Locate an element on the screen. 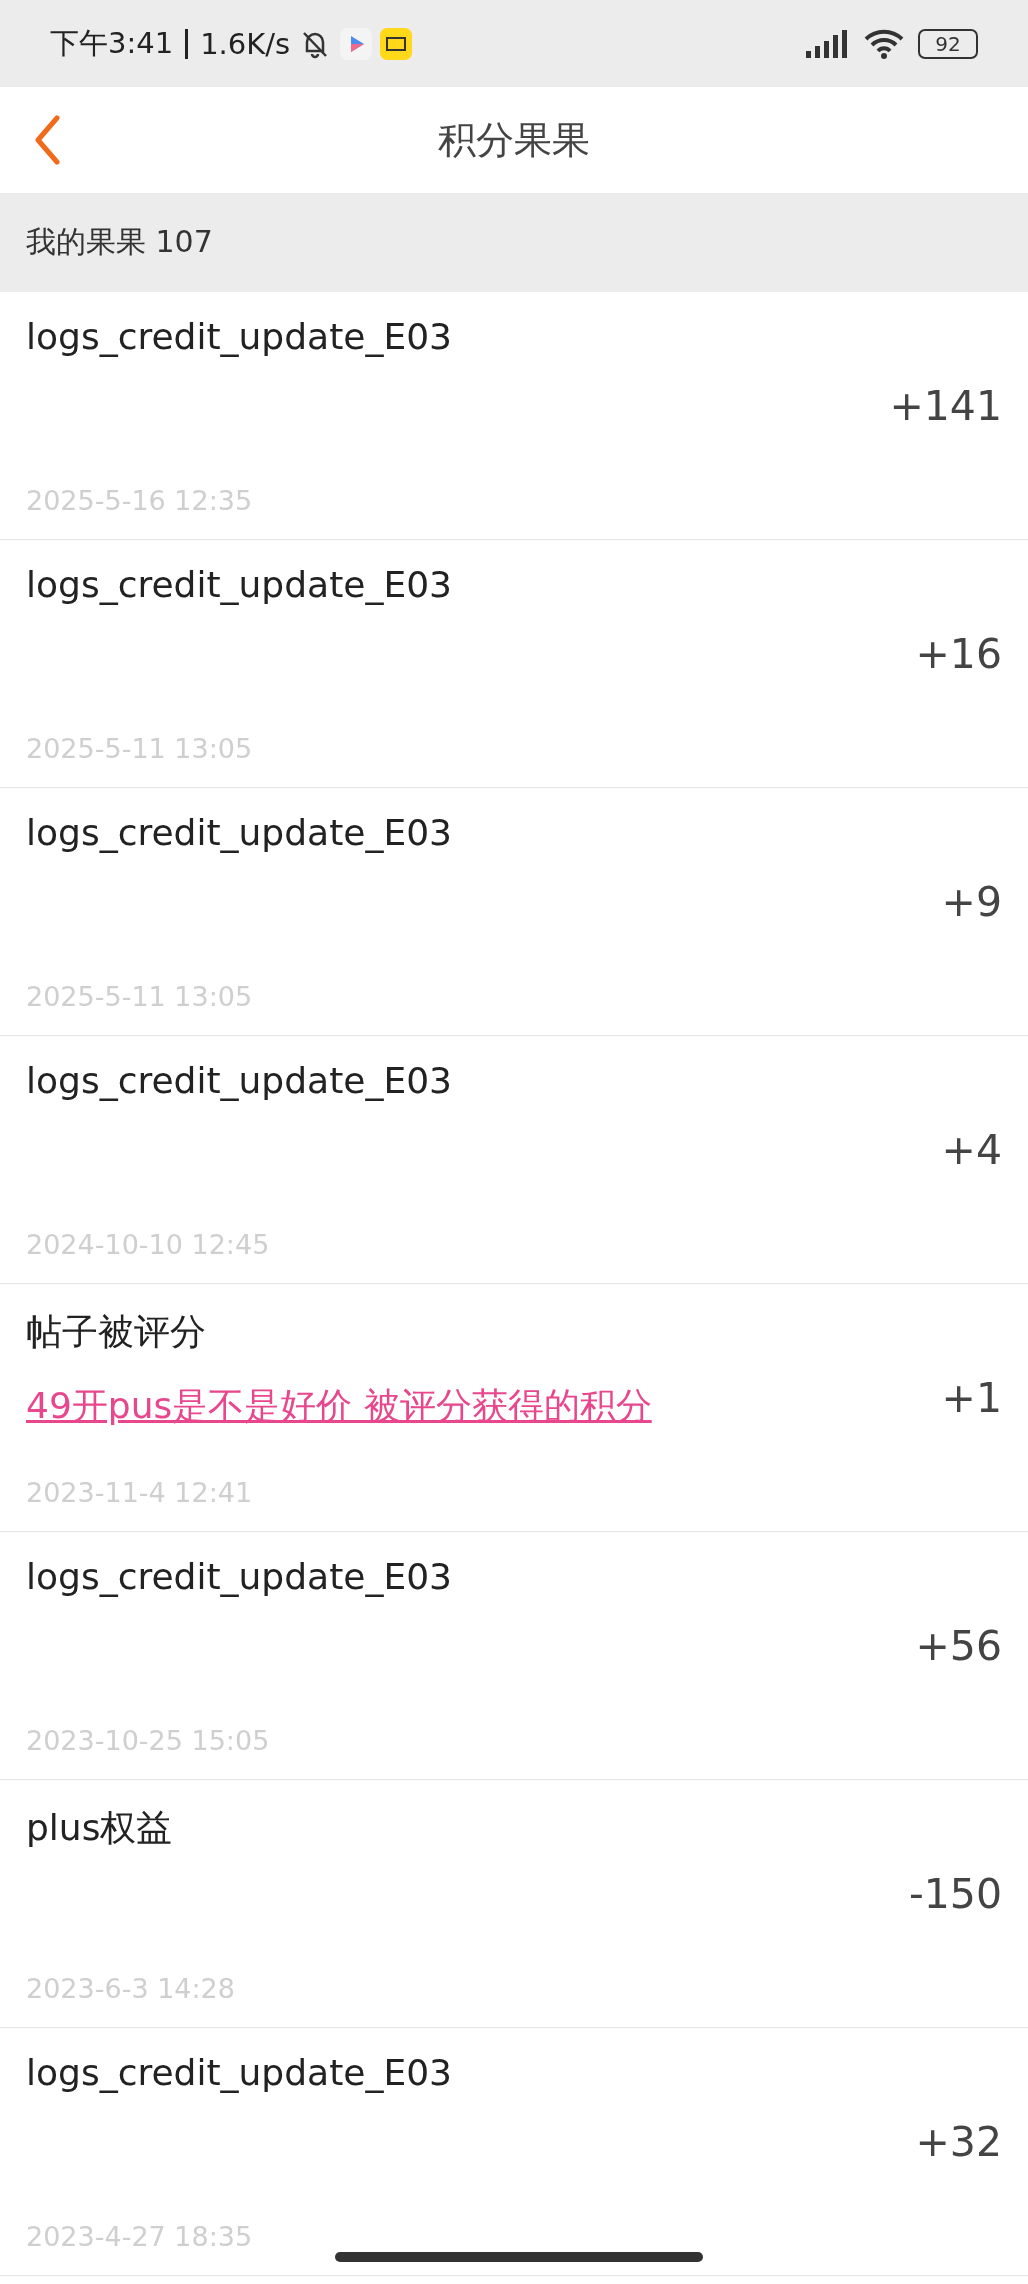 The height and width of the screenshot is (2284, 1028). points-amount: -150 is located at coordinates (955, 1893).